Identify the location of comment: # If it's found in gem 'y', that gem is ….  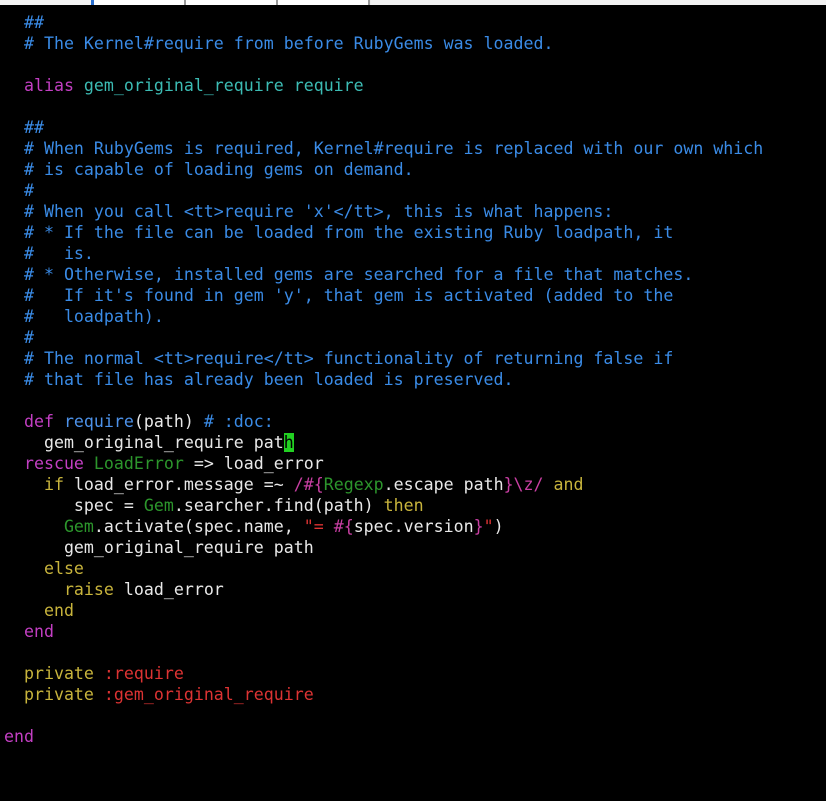
(339, 295).